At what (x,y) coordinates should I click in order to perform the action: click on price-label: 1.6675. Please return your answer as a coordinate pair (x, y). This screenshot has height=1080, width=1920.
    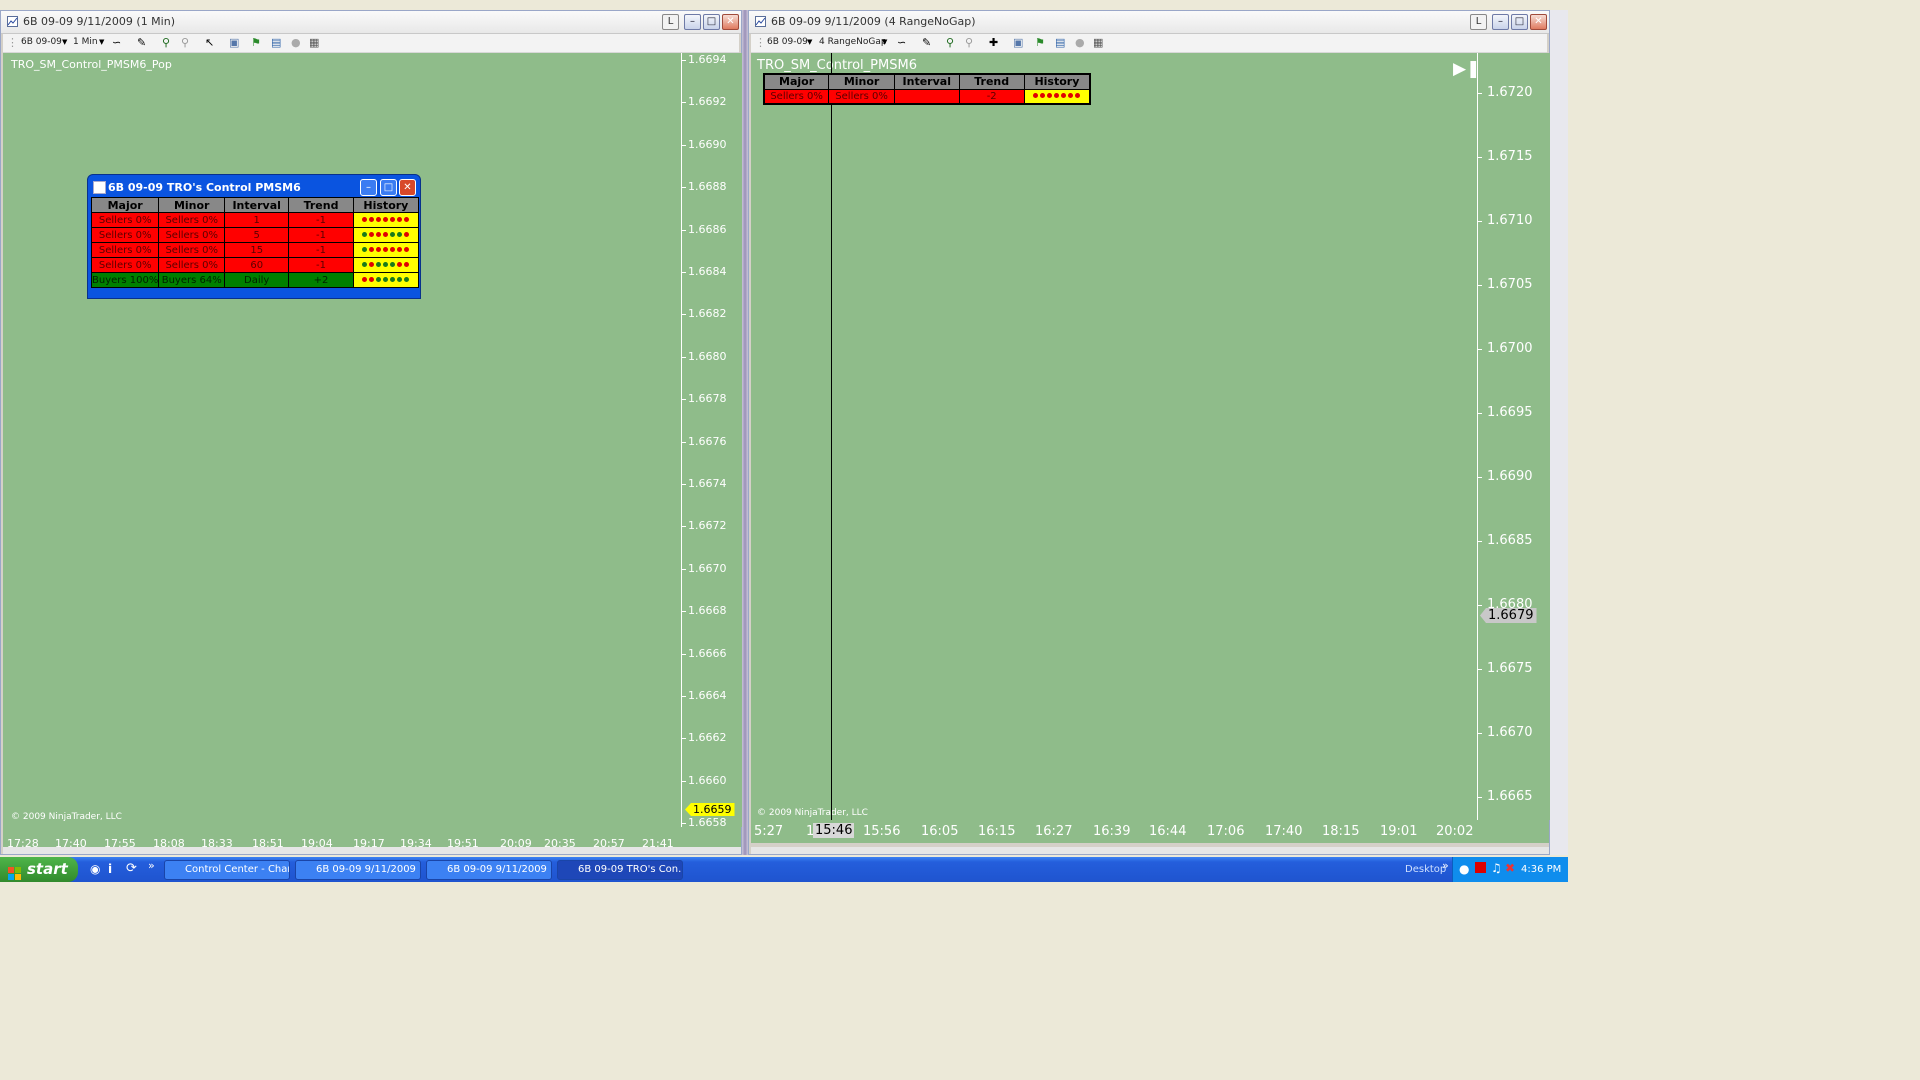
    Looking at the image, I should click on (1510, 668).